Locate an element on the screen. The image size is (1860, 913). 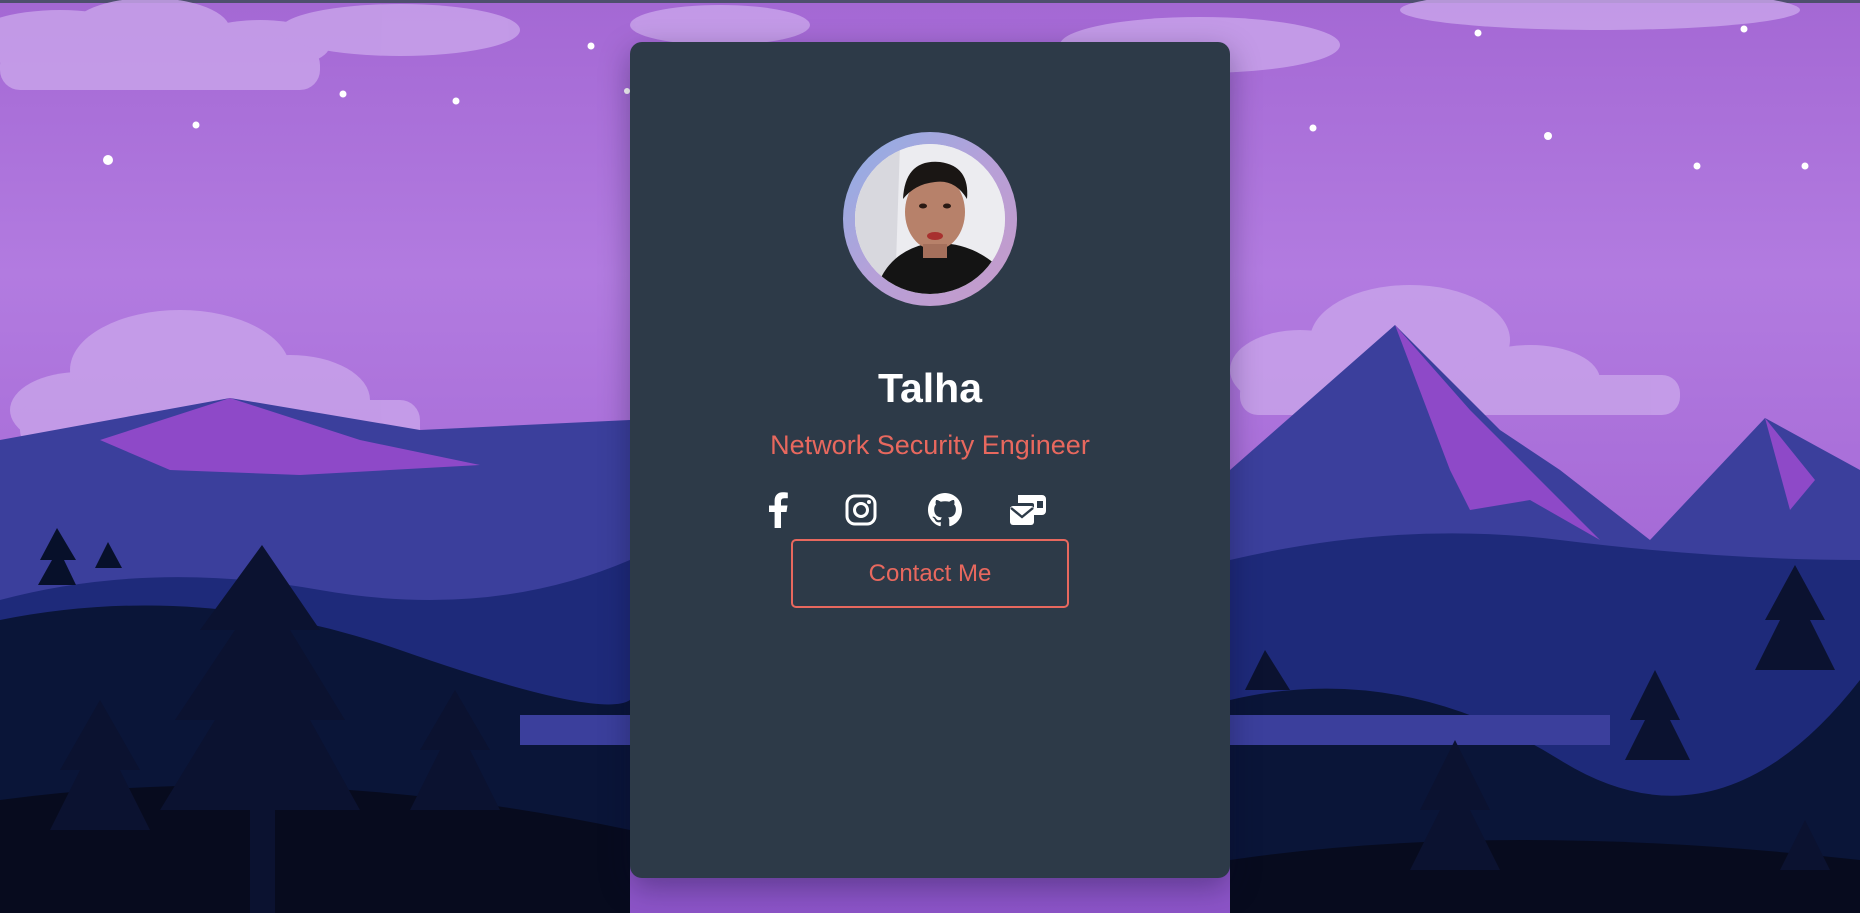
instagram-link is located at coordinates (861, 510).